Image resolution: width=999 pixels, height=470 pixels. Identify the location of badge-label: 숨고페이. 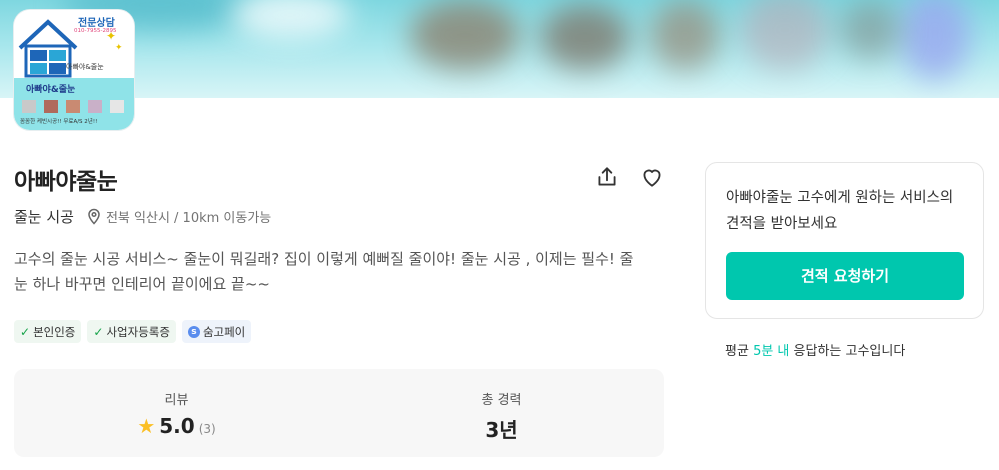
(224, 331).